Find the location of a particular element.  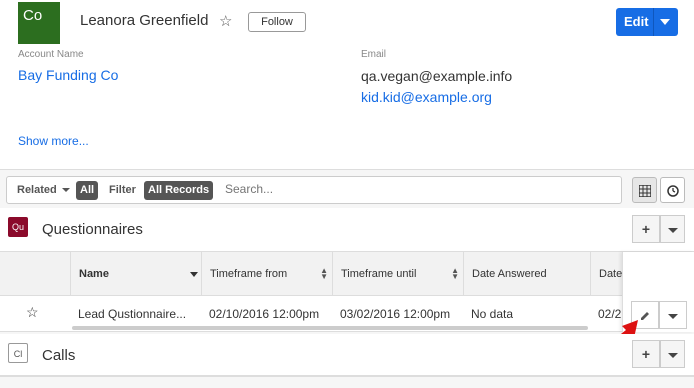

favorite-star-icon: ☆ is located at coordinates (225, 21).